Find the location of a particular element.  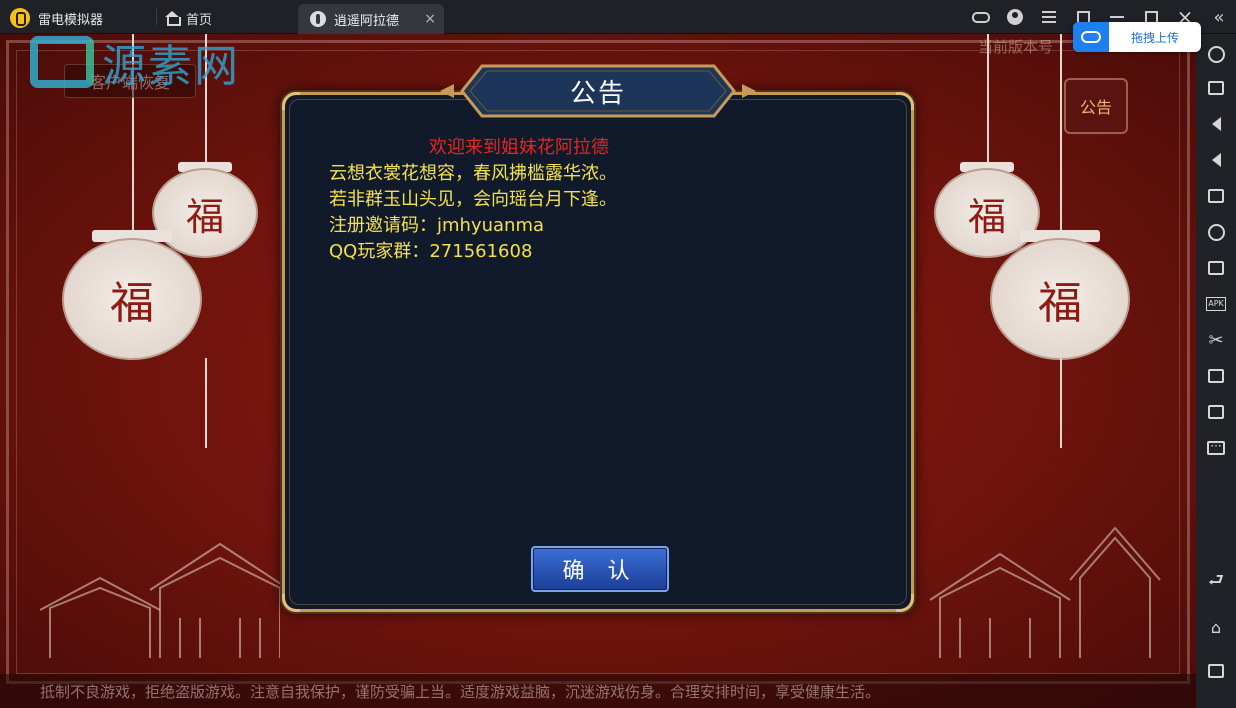

android-home-button: ⌂ is located at coordinates (1216, 627).